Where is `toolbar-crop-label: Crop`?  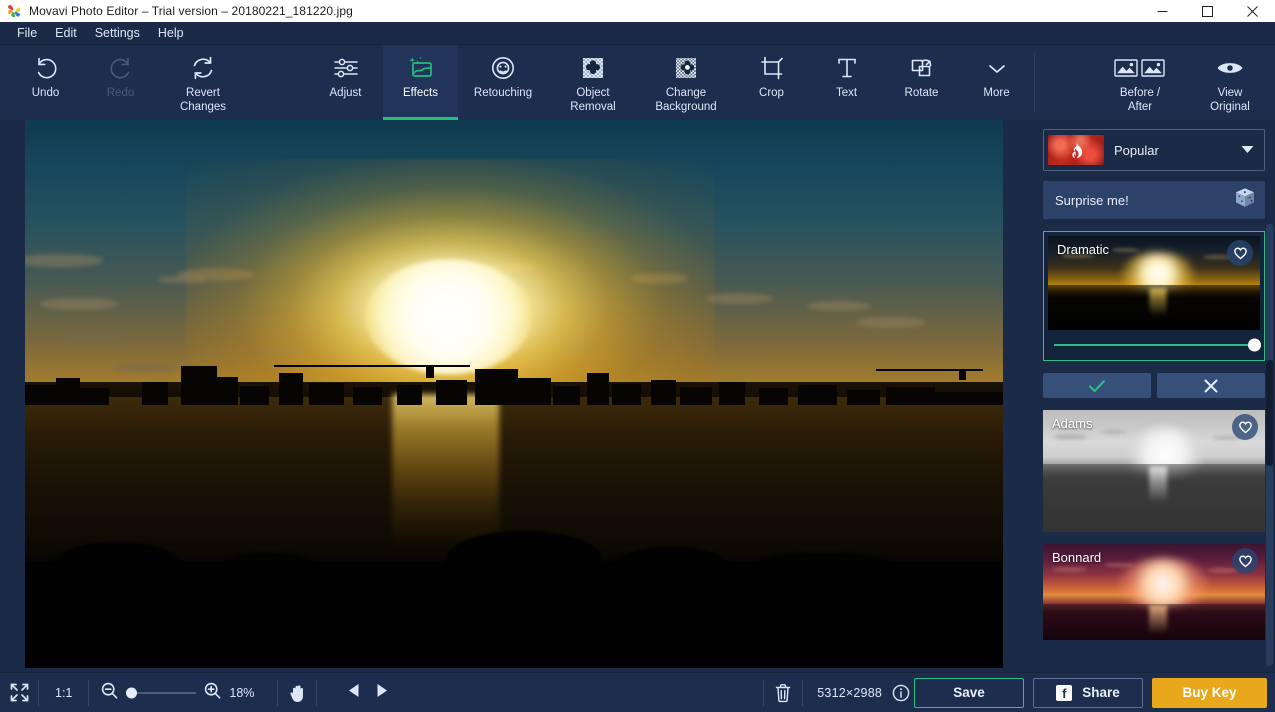 toolbar-crop-label: Crop is located at coordinates (771, 93).